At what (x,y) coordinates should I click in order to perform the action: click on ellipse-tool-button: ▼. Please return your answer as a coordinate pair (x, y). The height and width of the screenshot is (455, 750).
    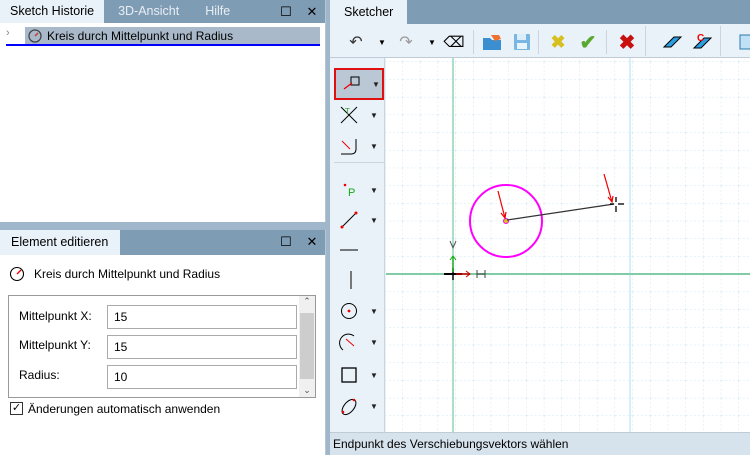
    Looking at the image, I should click on (359, 406).